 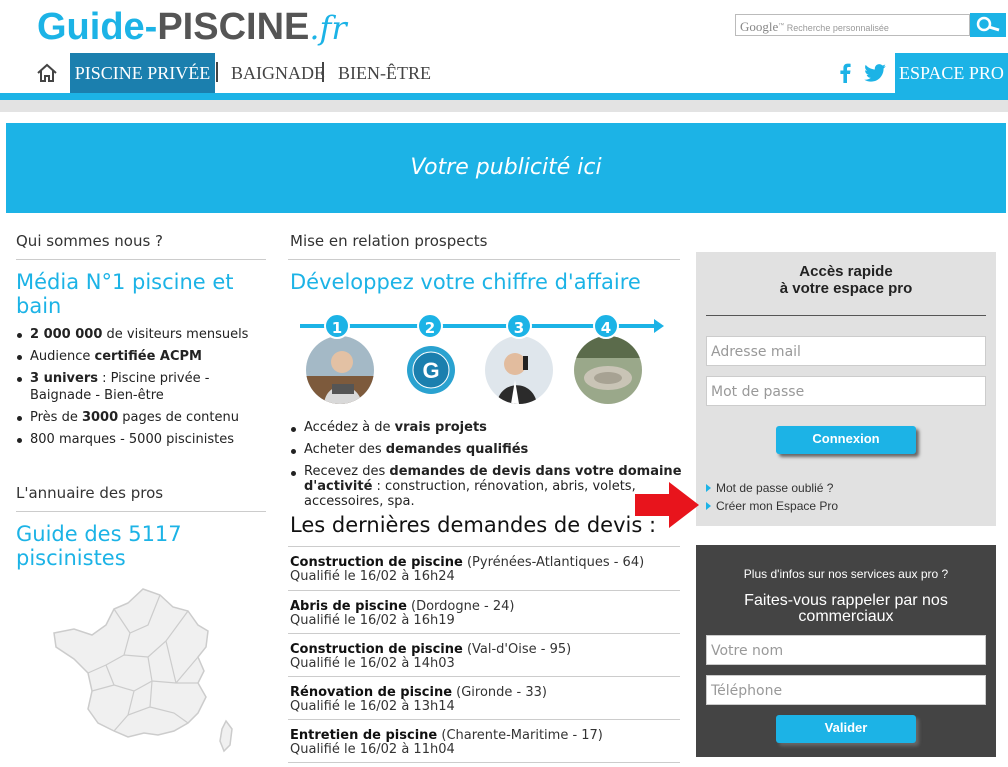 What do you see at coordinates (90, 241) in the screenshot?
I see `about-title: Qui sommes nous ?` at bounding box center [90, 241].